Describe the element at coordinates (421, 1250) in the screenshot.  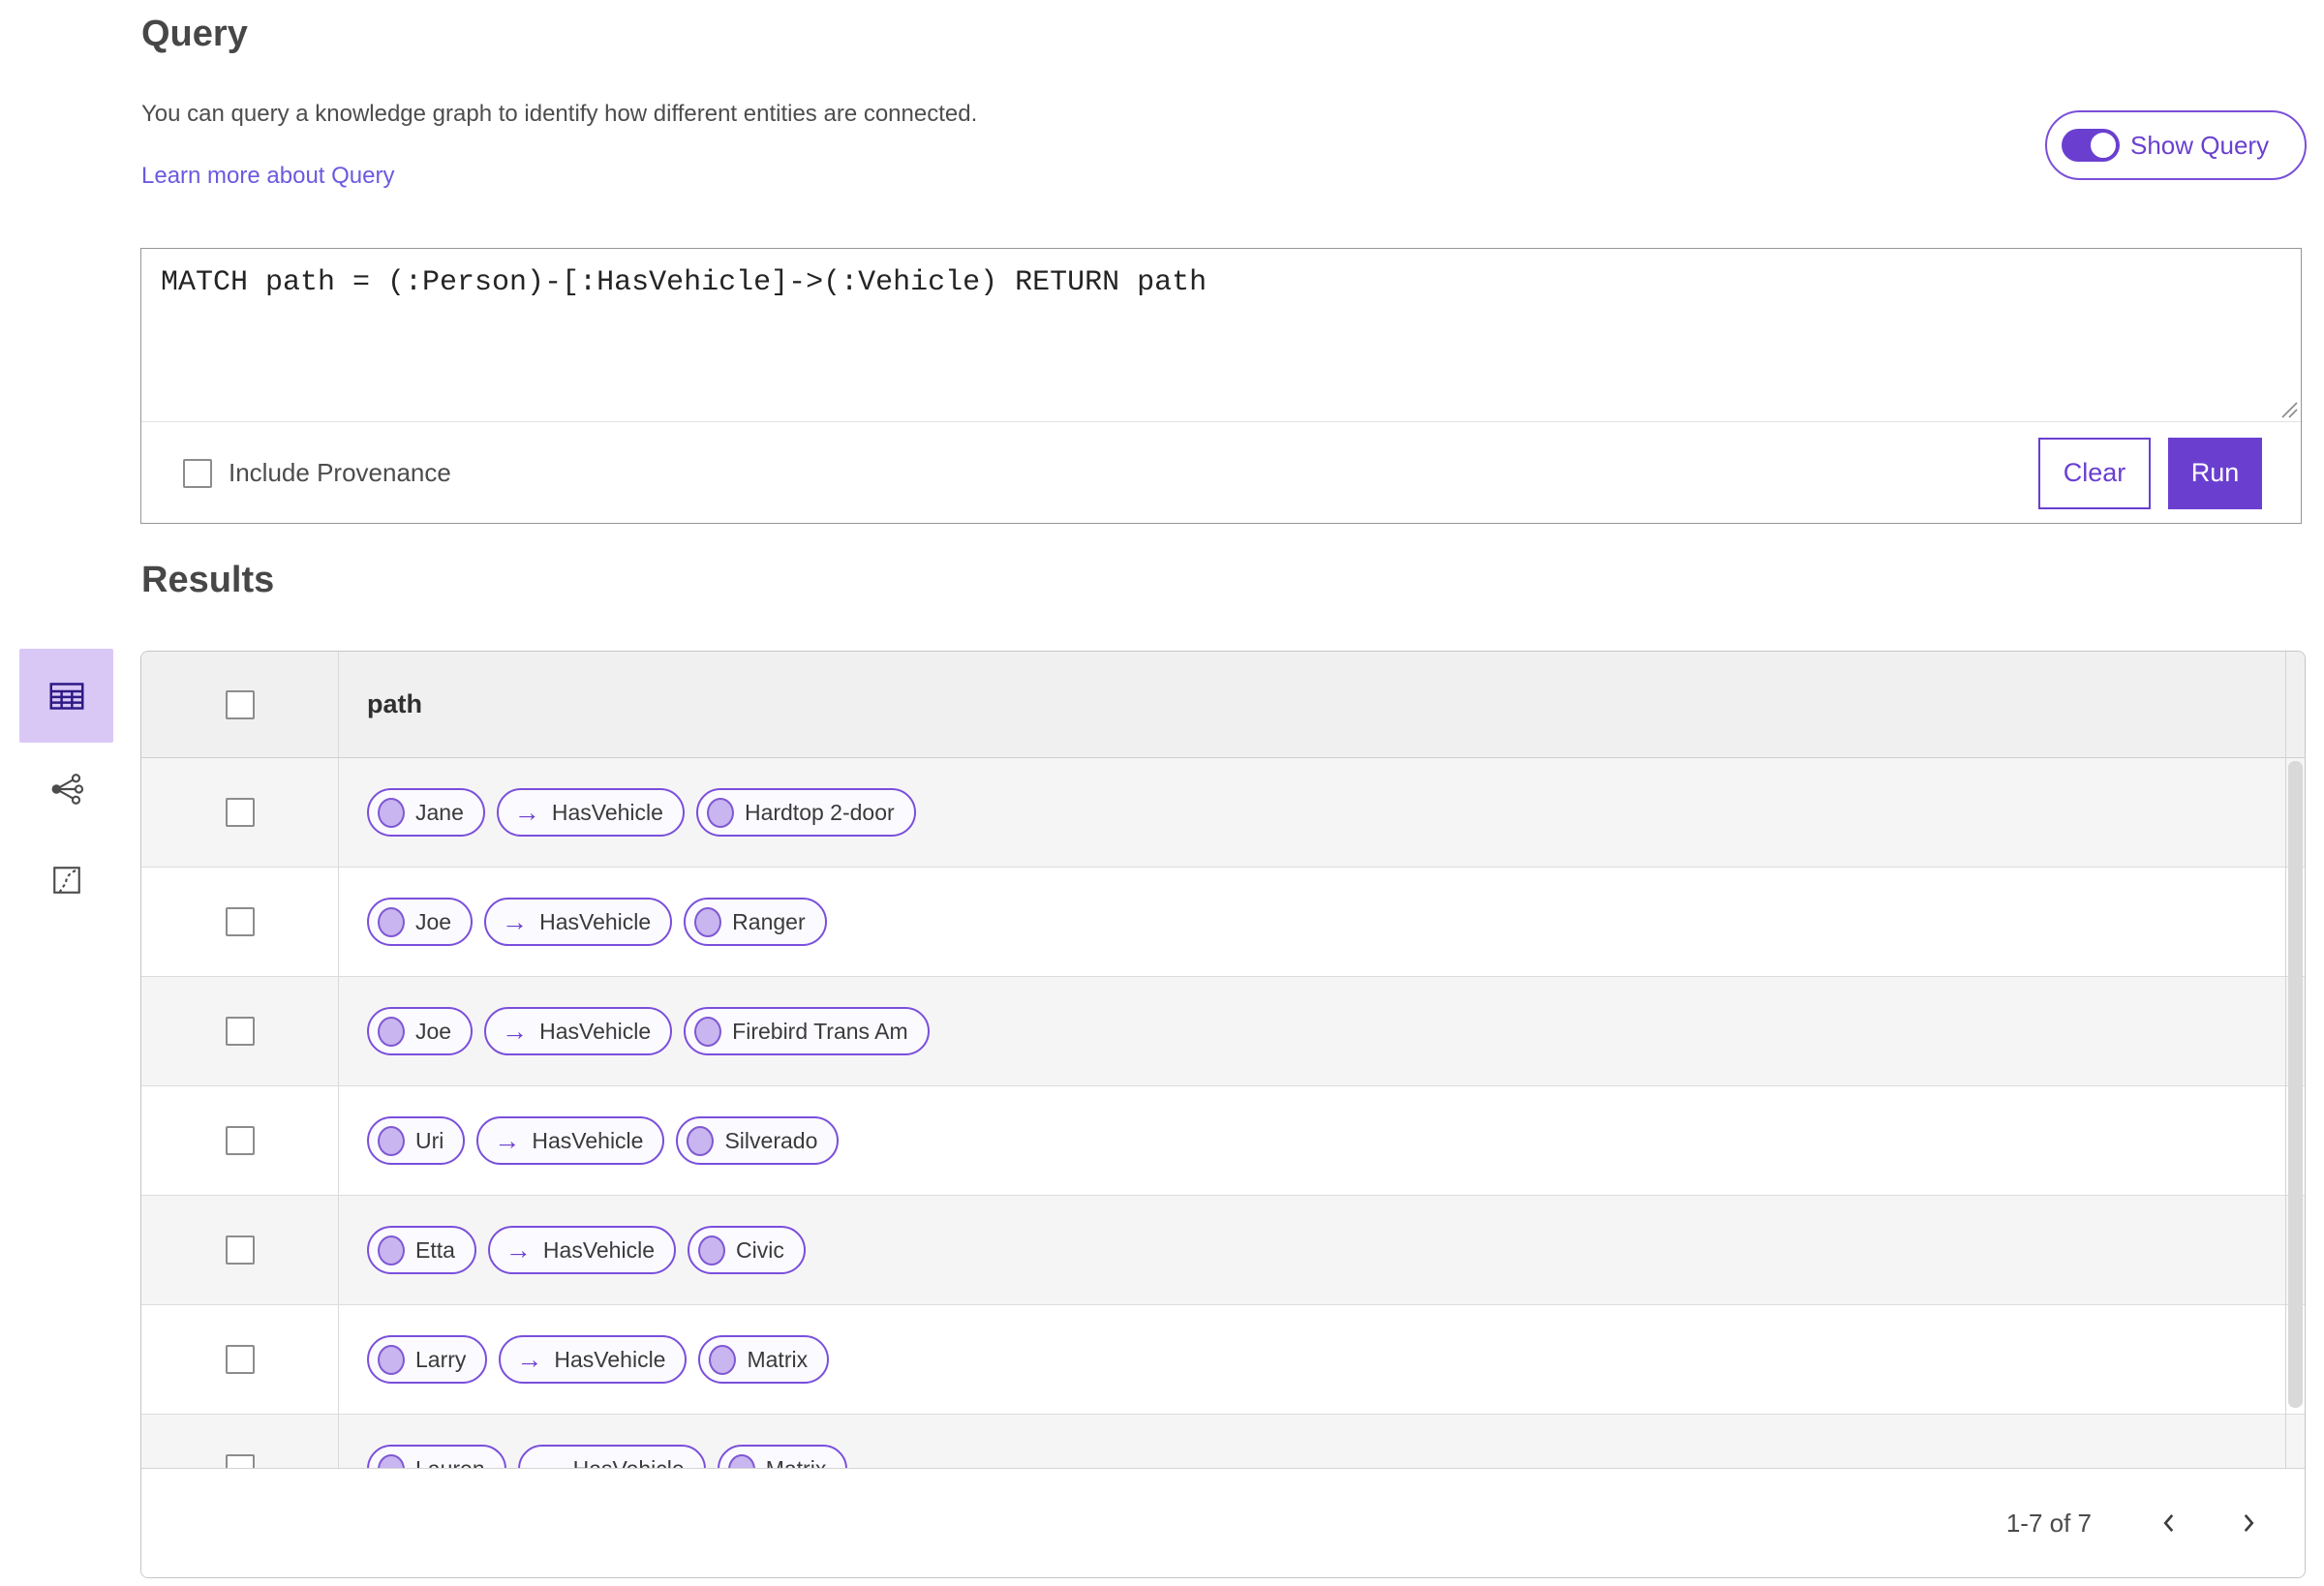
I see `entity-pill-source: Etta` at that location.